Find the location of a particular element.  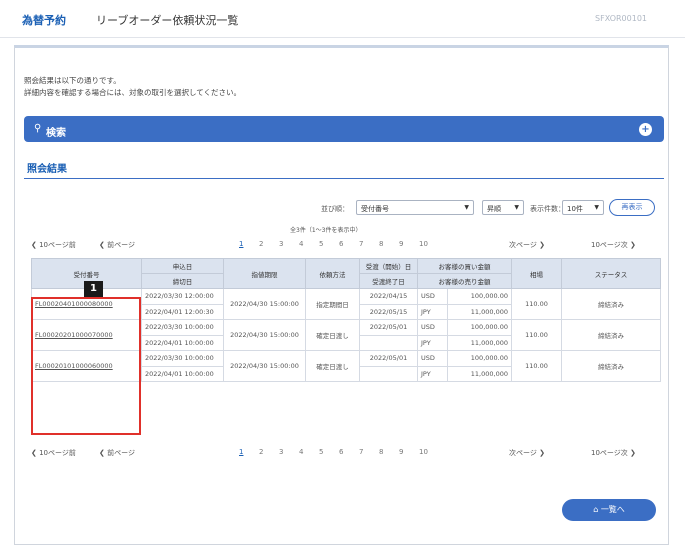

col-header-rate: 相場 is located at coordinates (536, 273).